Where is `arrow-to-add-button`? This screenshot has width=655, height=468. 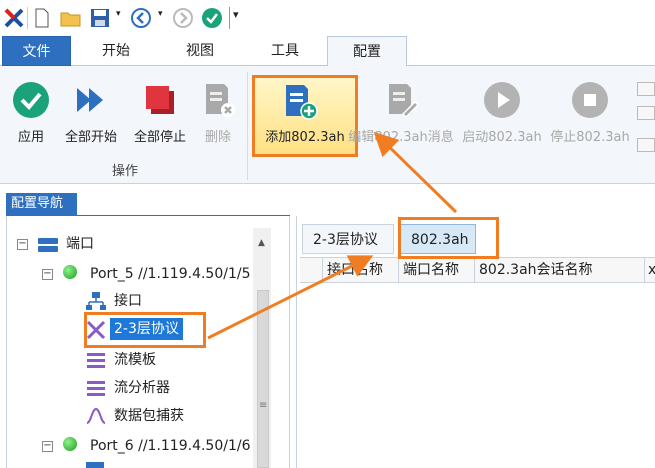 arrow-to-add-button is located at coordinates (415, 172).